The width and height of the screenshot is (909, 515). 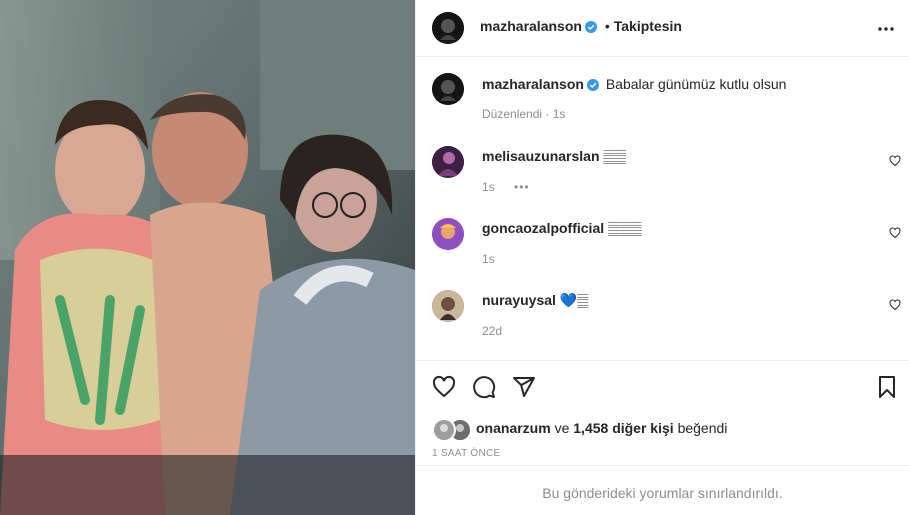 I want to click on post-header: mazharalanson • Takiptesin, so click(x=662, y=28).